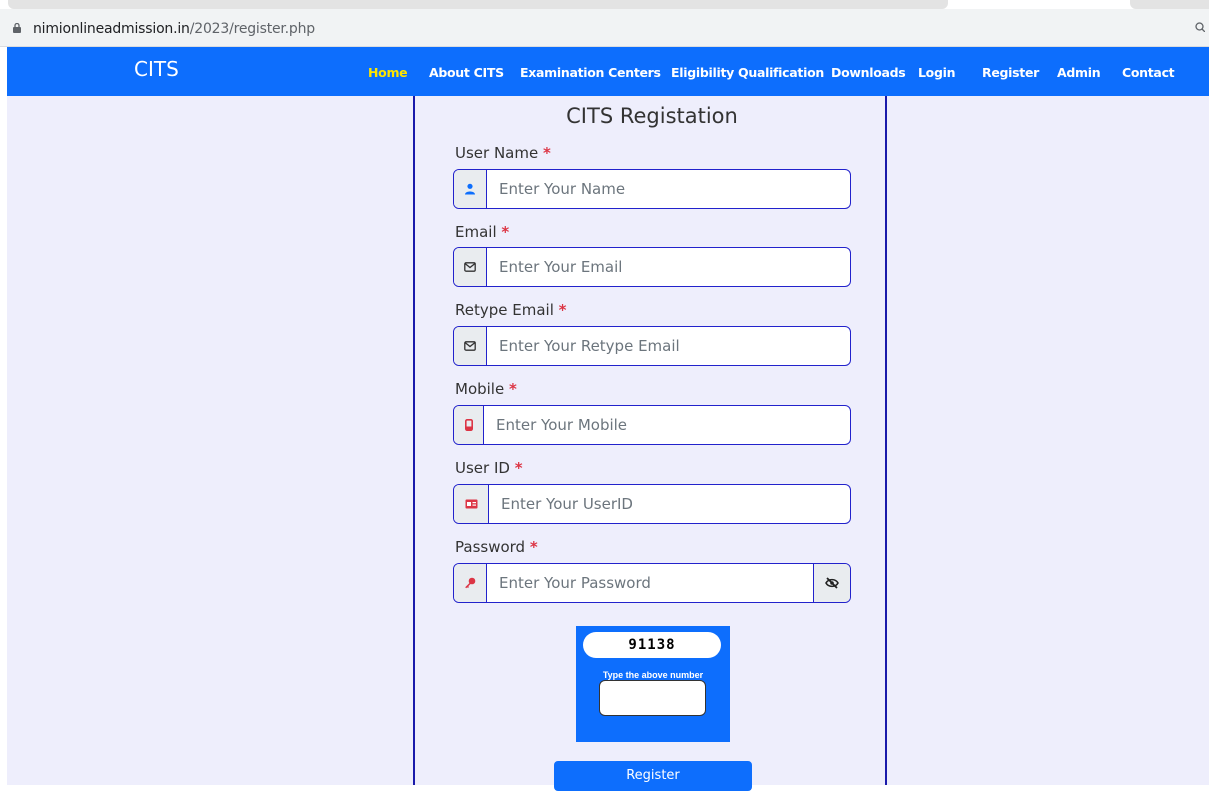 This screenshot has height=791, width=1209. What do you see at coordinates (590, 72) in the screenshot?
I see `nav-examination-centers: Examination Centers` at bounding box center [590, 72].